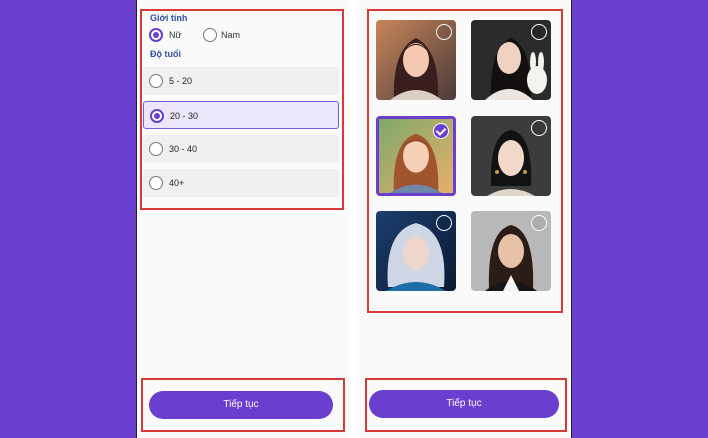 The width and height of the screenshot is (708, 438). What do you see at coordinates (184, 116) in the screenshot?
I see `age-option-label: 20 - 30` at bounding box center [184, 116].